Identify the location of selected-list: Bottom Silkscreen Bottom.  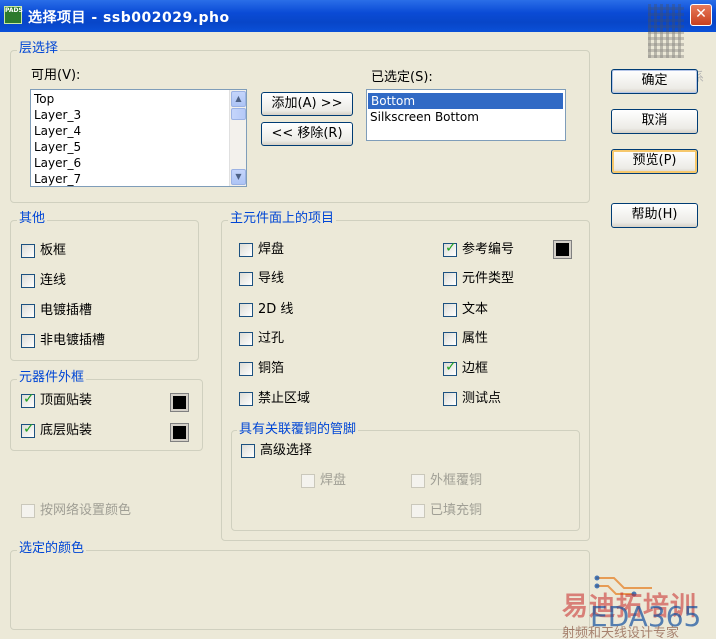
(466, 115).